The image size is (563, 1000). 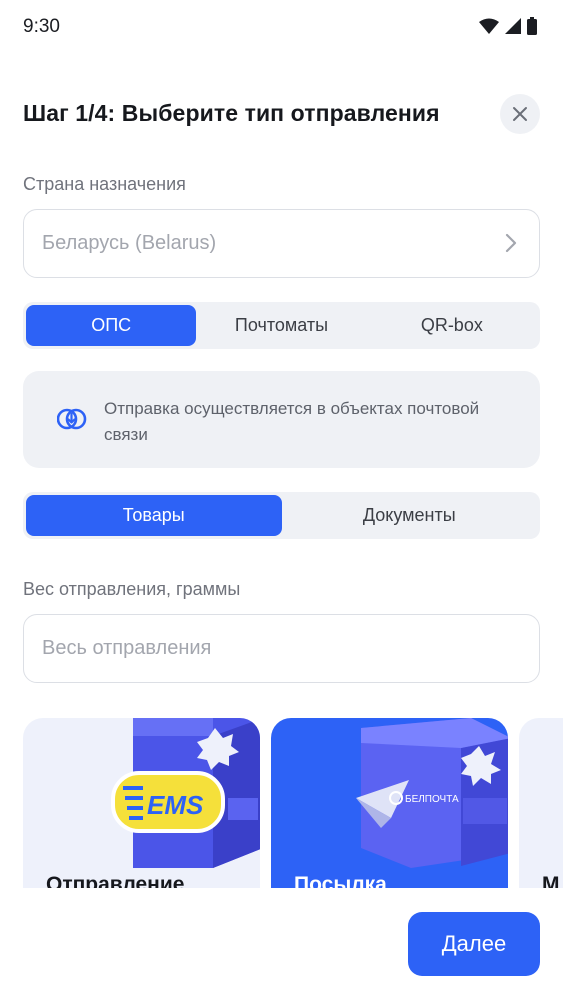 I want to click on delivery-method-tabs: ОПС Почтоматы QR-box, so click(x=281, y=325).